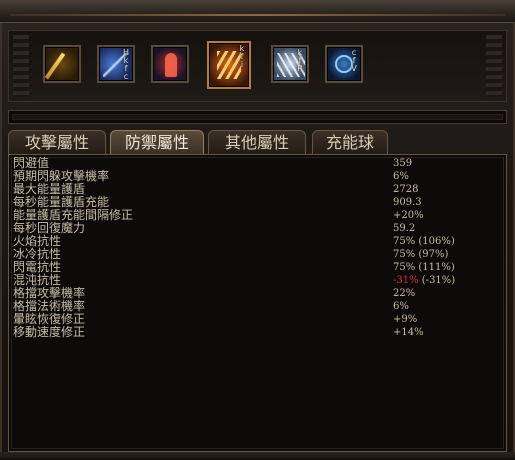  What do you see at coordinates (404, 228) in the screenshot?
I see `stat-value: 59.2` at bounding box center [404, 228].